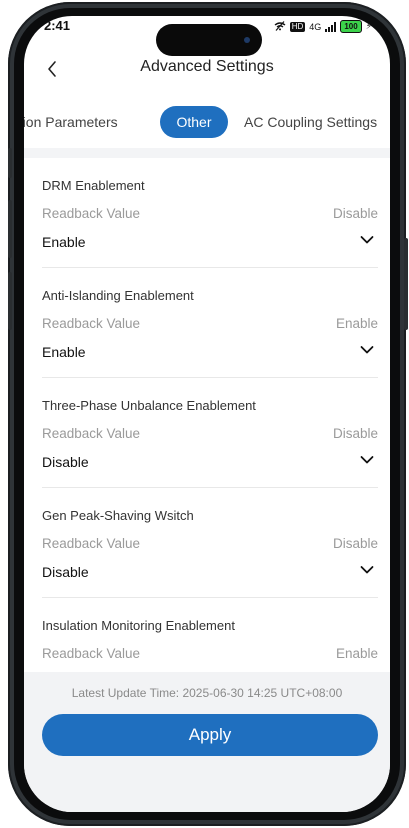 The width and height of the screenshot is (409, 828). Describe the element at coordinates (210, 461) in the screenshot. I see `three-phase-unbalance-select: Disable` at that location.